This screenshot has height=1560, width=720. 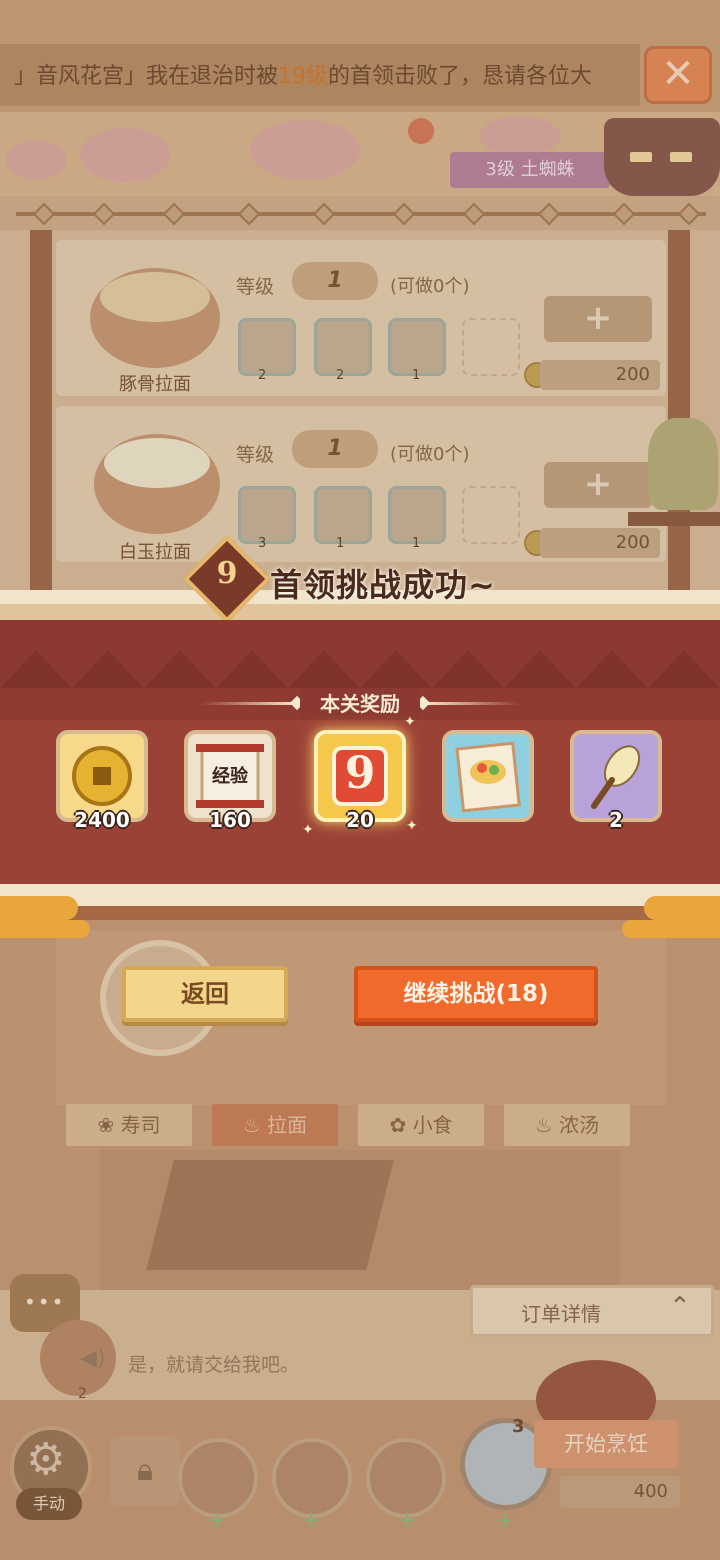 I want to click on exp-label: 经验, so click(x=230, y=776).